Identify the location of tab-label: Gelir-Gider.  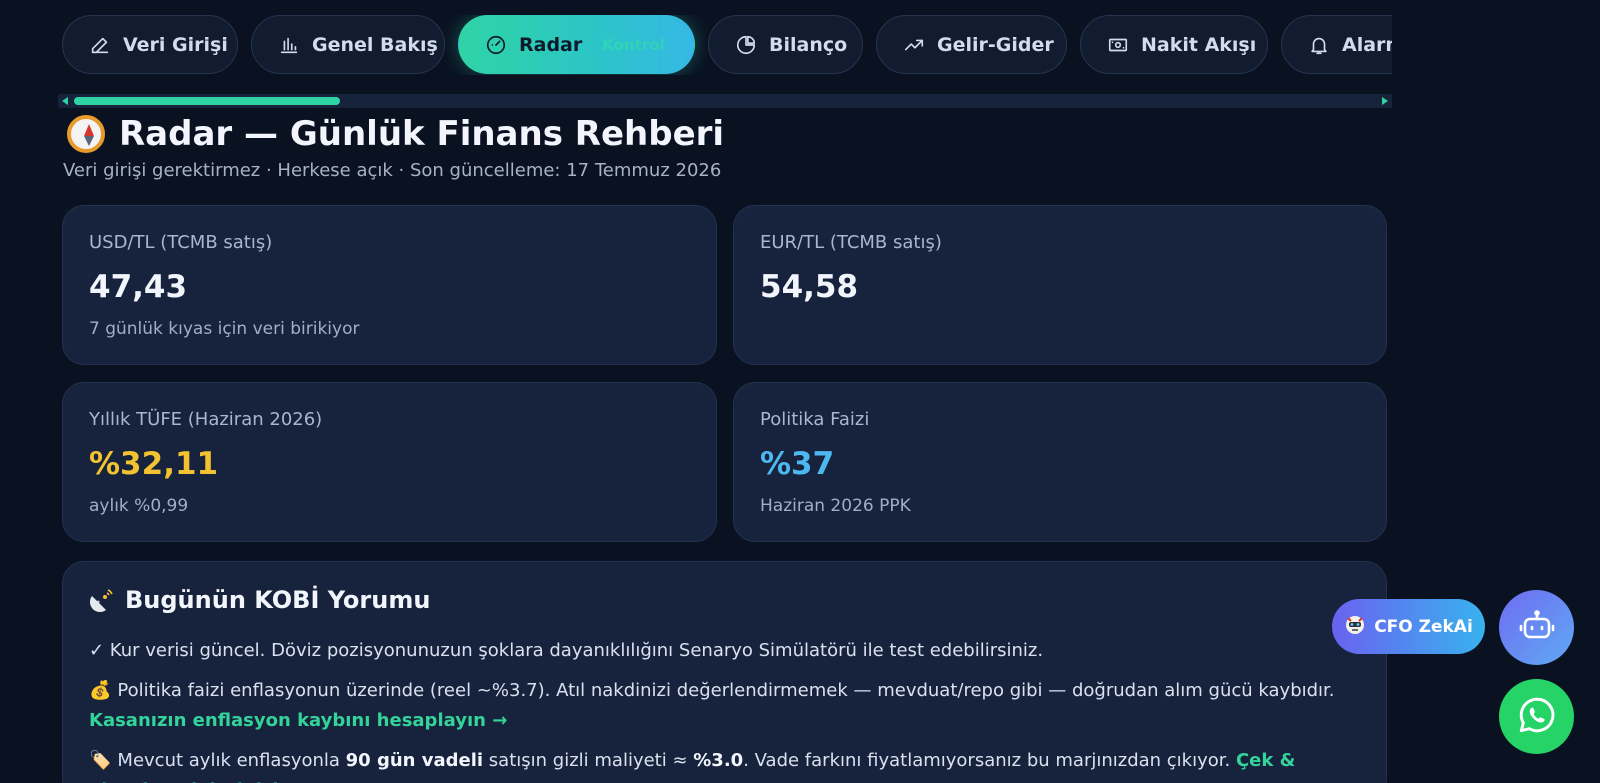
(995, 44).